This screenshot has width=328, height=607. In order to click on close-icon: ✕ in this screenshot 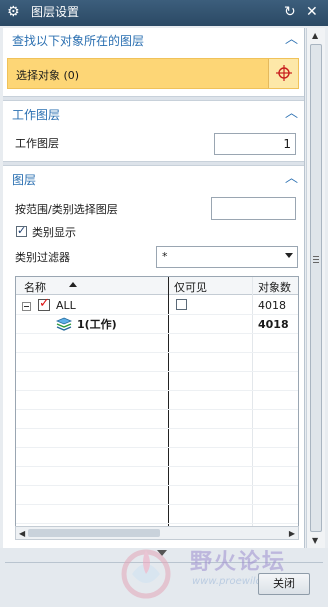, I will do `click(312, 12)`.